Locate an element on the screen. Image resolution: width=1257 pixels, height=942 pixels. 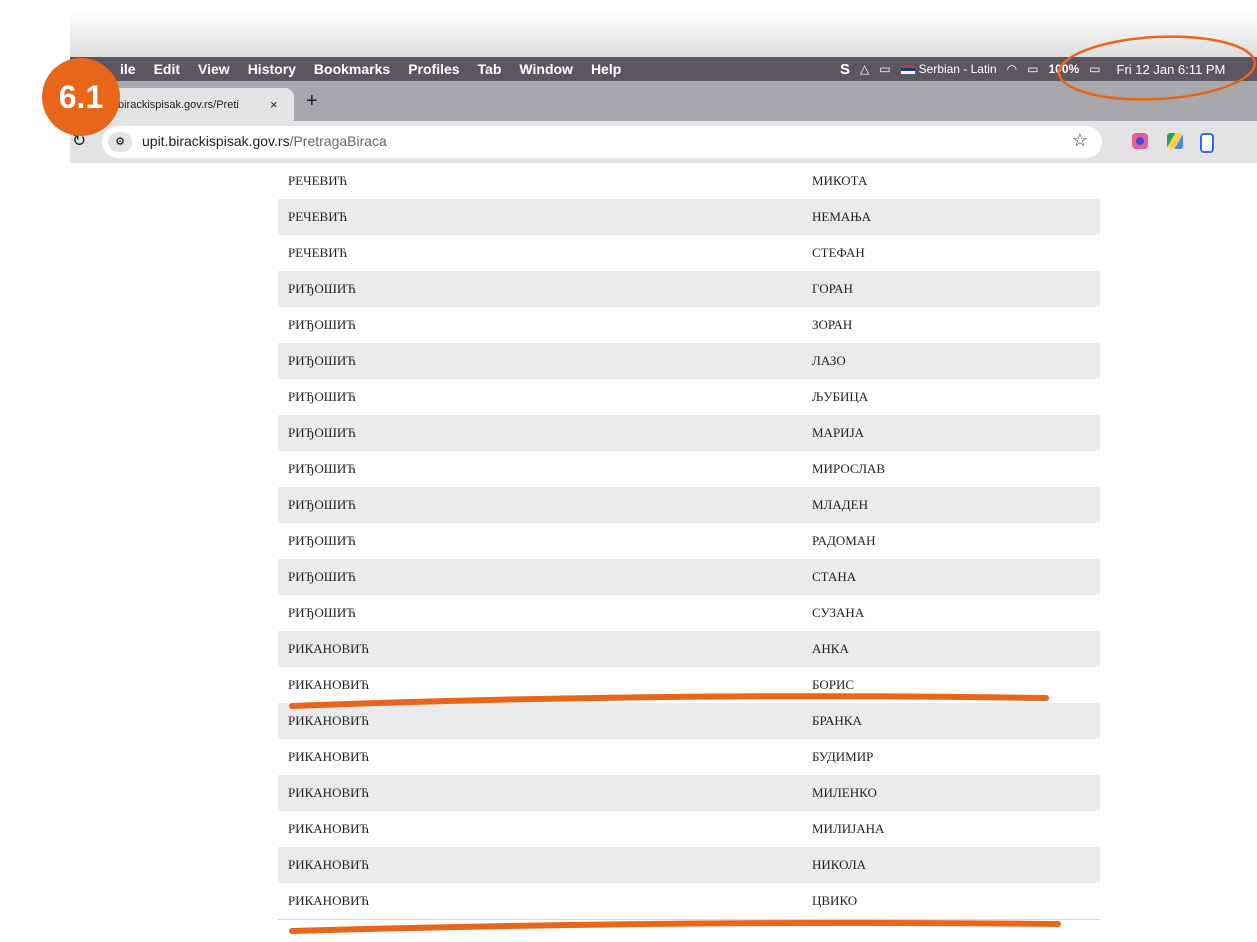
given-name-cell: БРАНКА is located at coordinates (837, 720).